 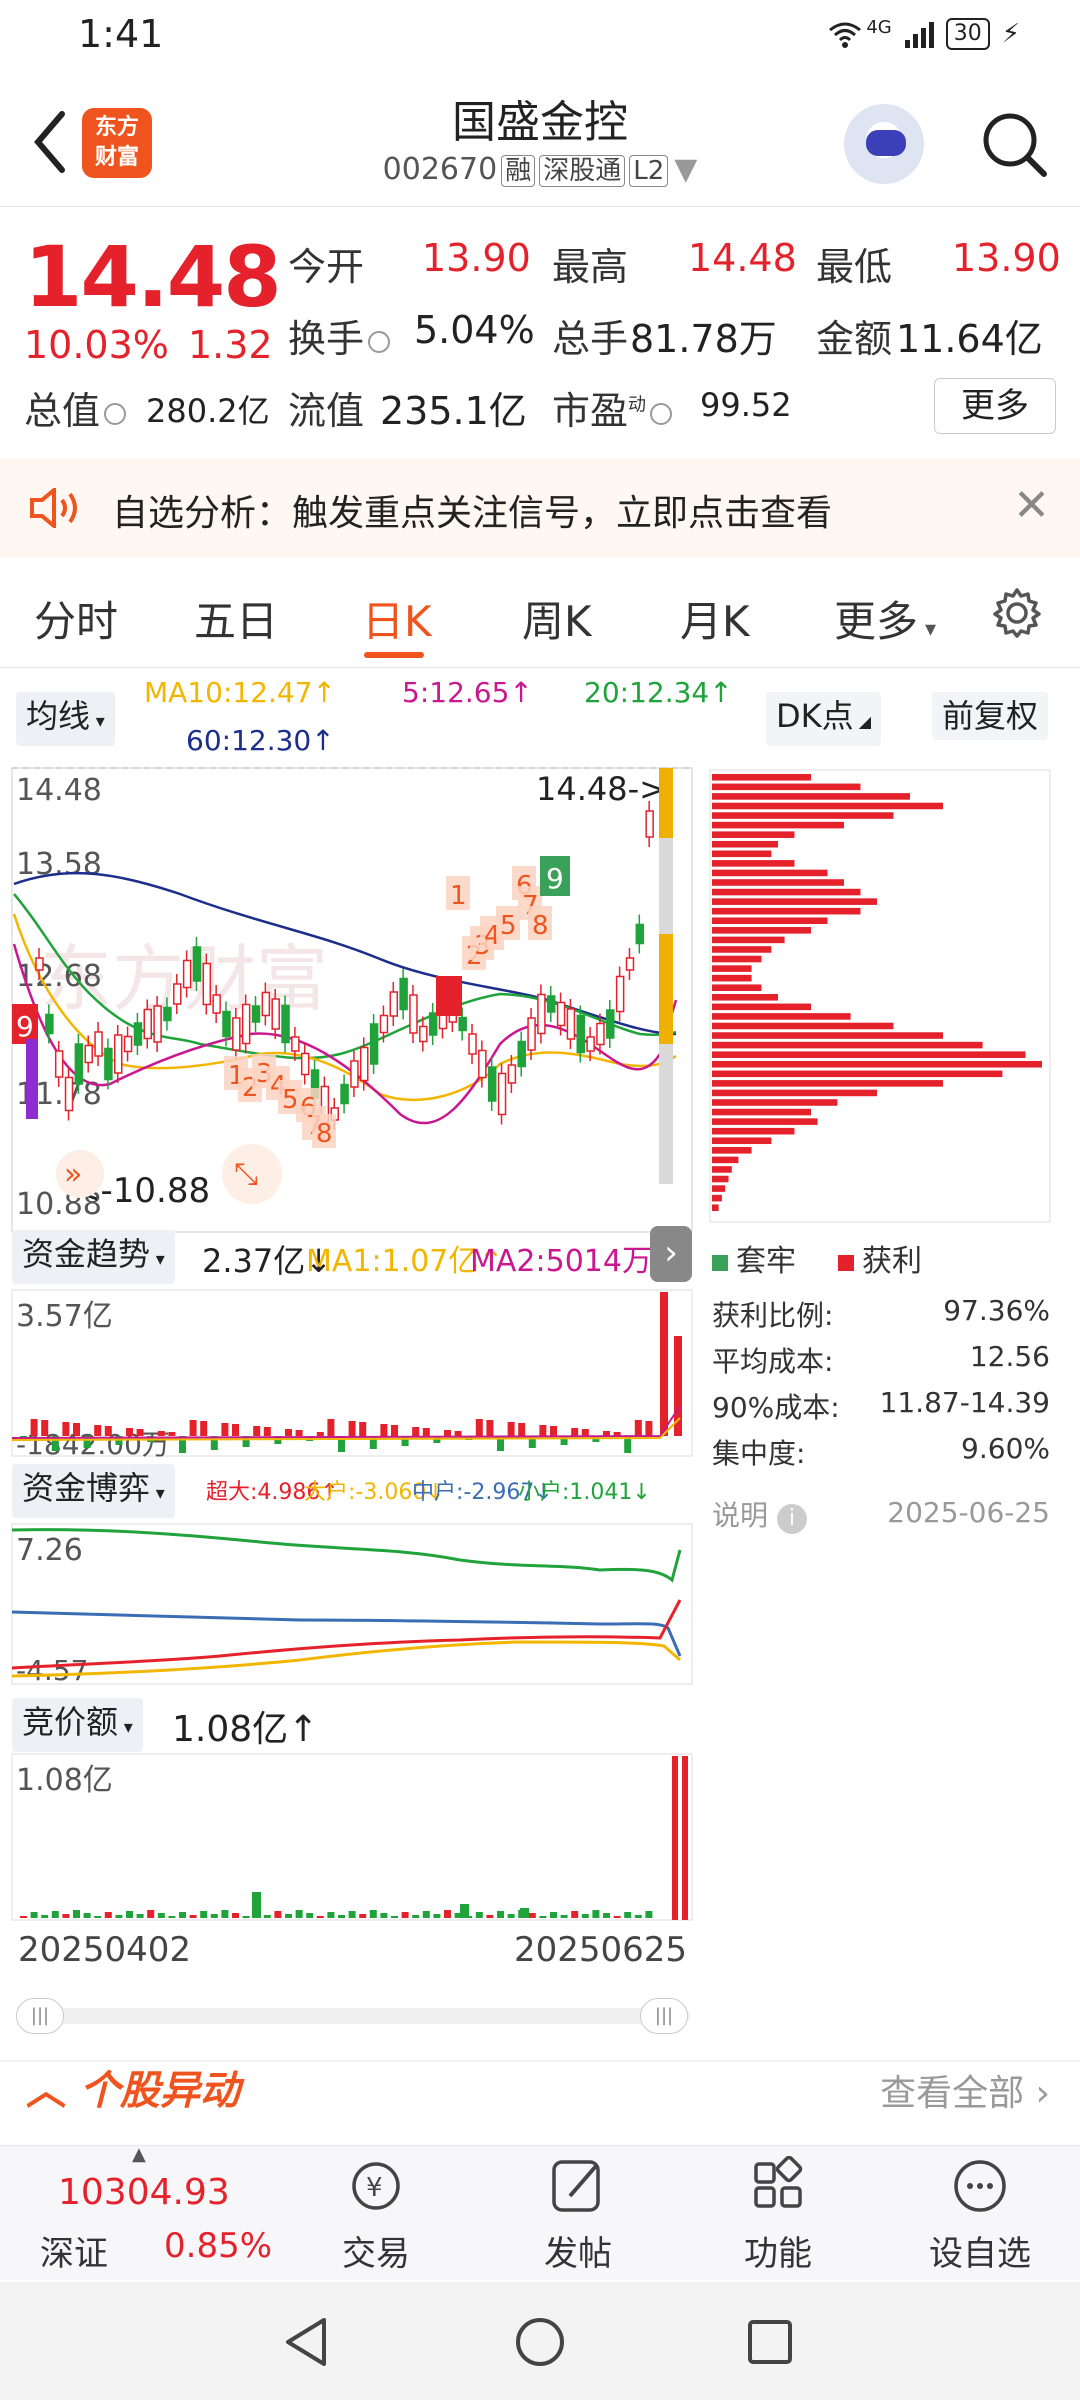 I want to click on network-type: 4G, so click(x=879, y=27).